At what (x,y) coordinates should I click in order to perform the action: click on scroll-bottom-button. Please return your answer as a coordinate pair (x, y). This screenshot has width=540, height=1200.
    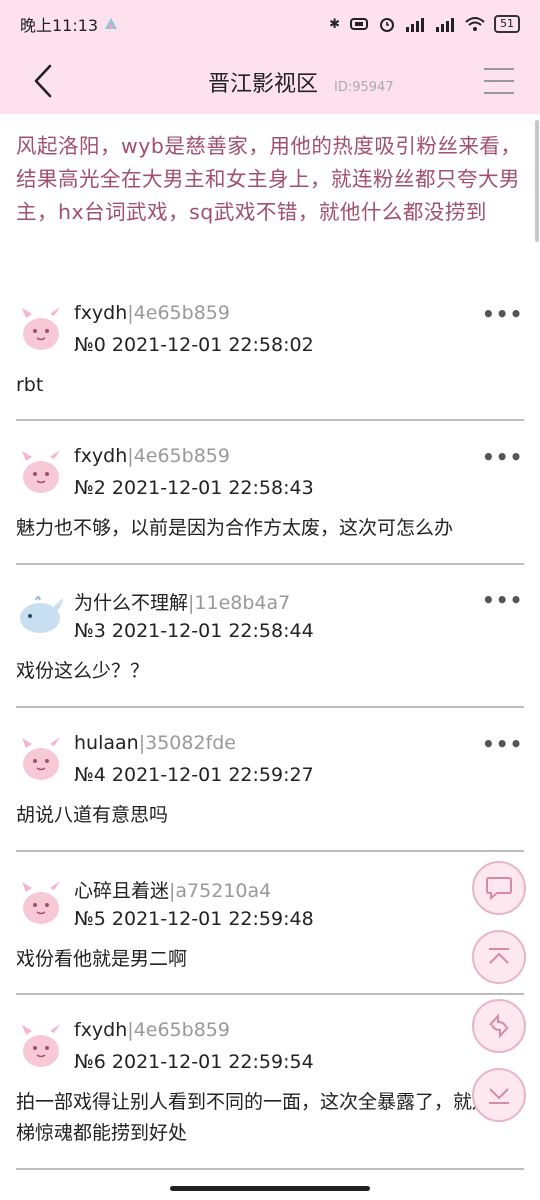
    Looking at the image, I should click on (499, 1095).